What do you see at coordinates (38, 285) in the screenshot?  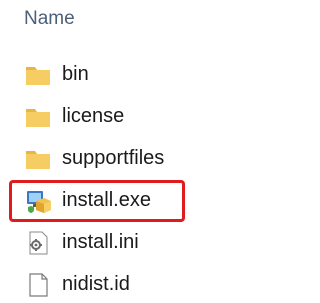 I see `blank-file-icon` at bounding box center [38, 285].